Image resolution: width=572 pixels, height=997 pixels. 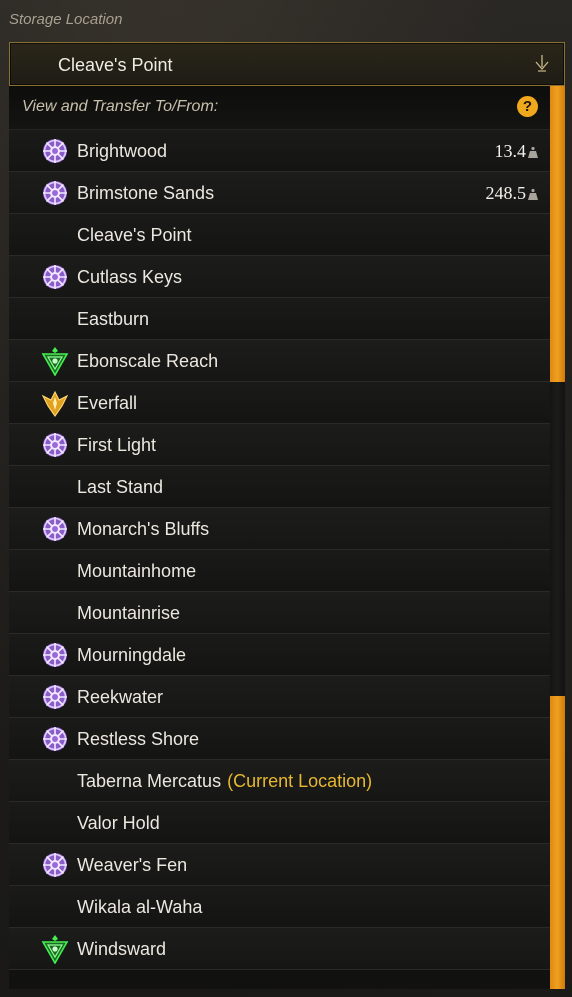 What do you see at coordinates (279, 823) in the screenshot?
I see `location-row: Valor Hold` at bounding box center [279, 823].